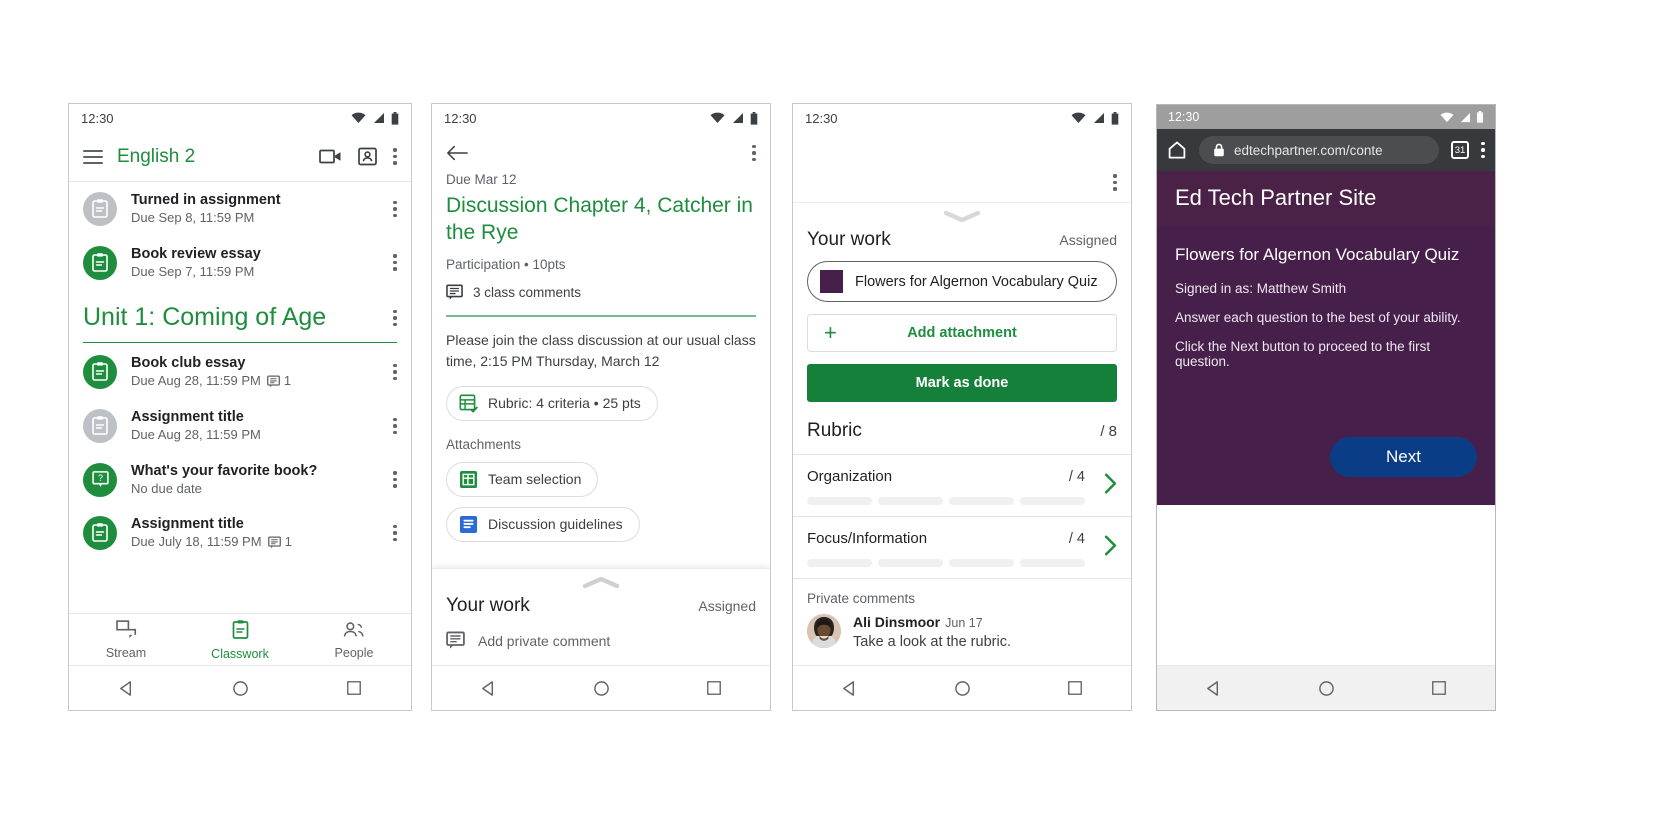  I want to click on list-item-text: What's your favorite book? No due date, so click(255, 480).